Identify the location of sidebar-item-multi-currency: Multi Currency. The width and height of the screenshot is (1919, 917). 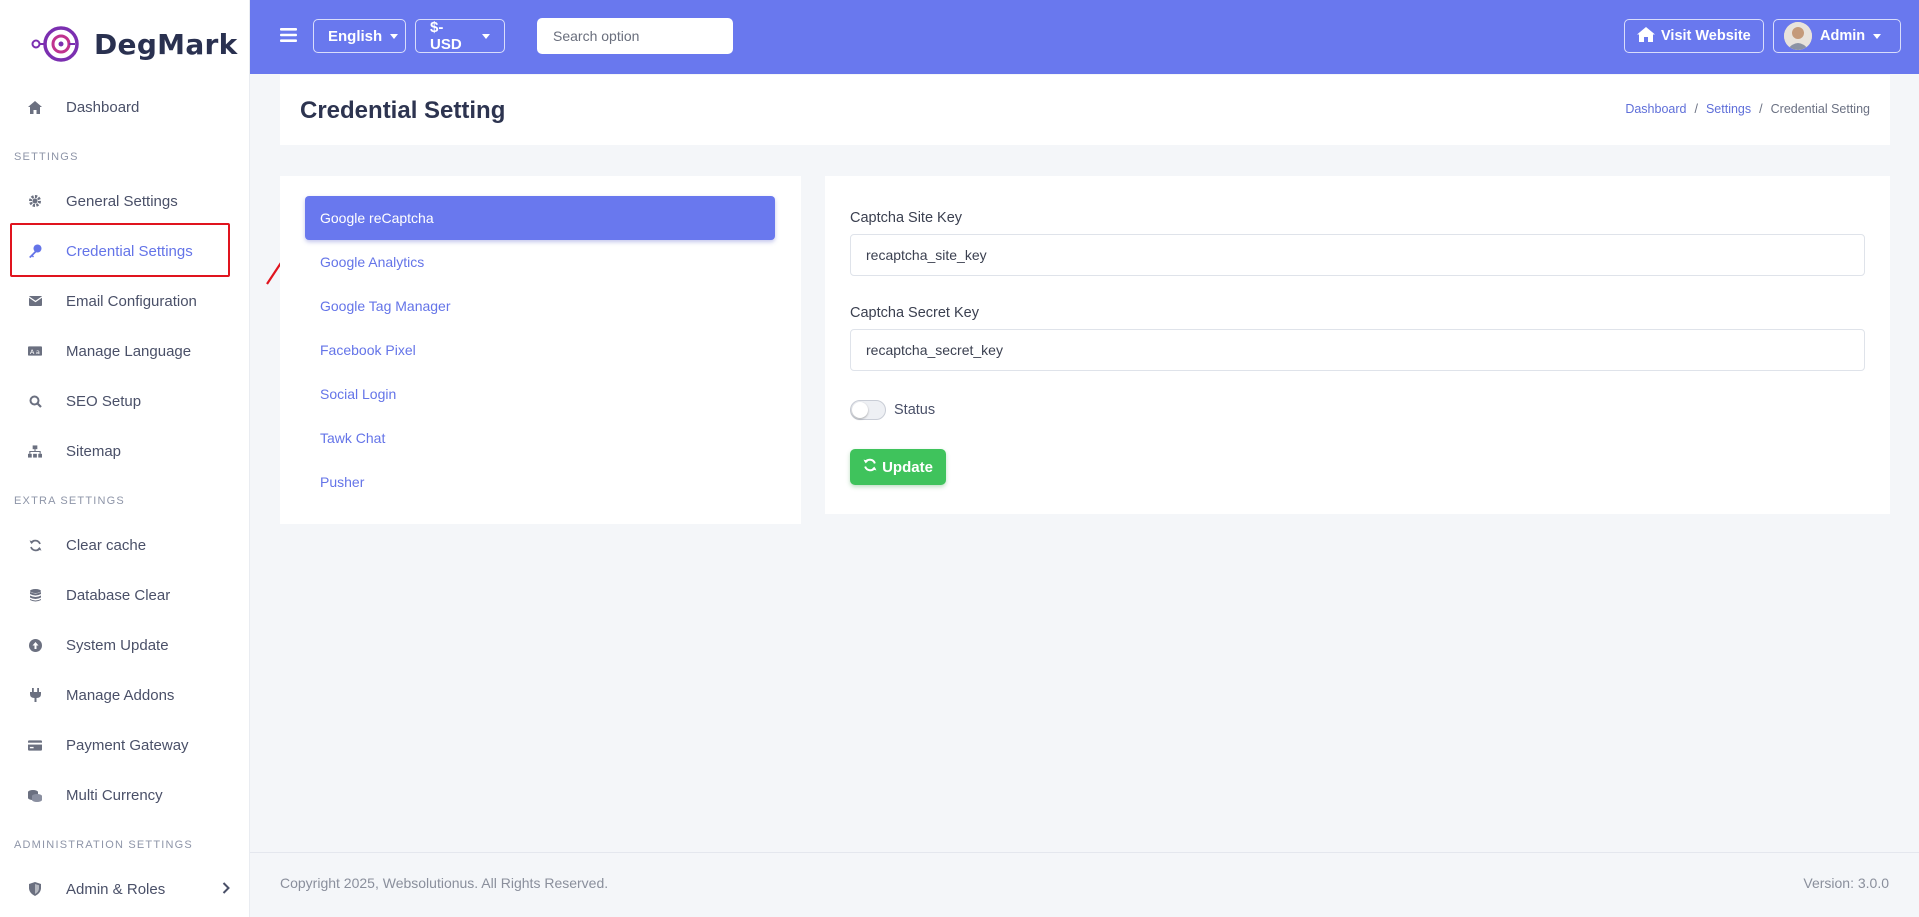
(125, 795).